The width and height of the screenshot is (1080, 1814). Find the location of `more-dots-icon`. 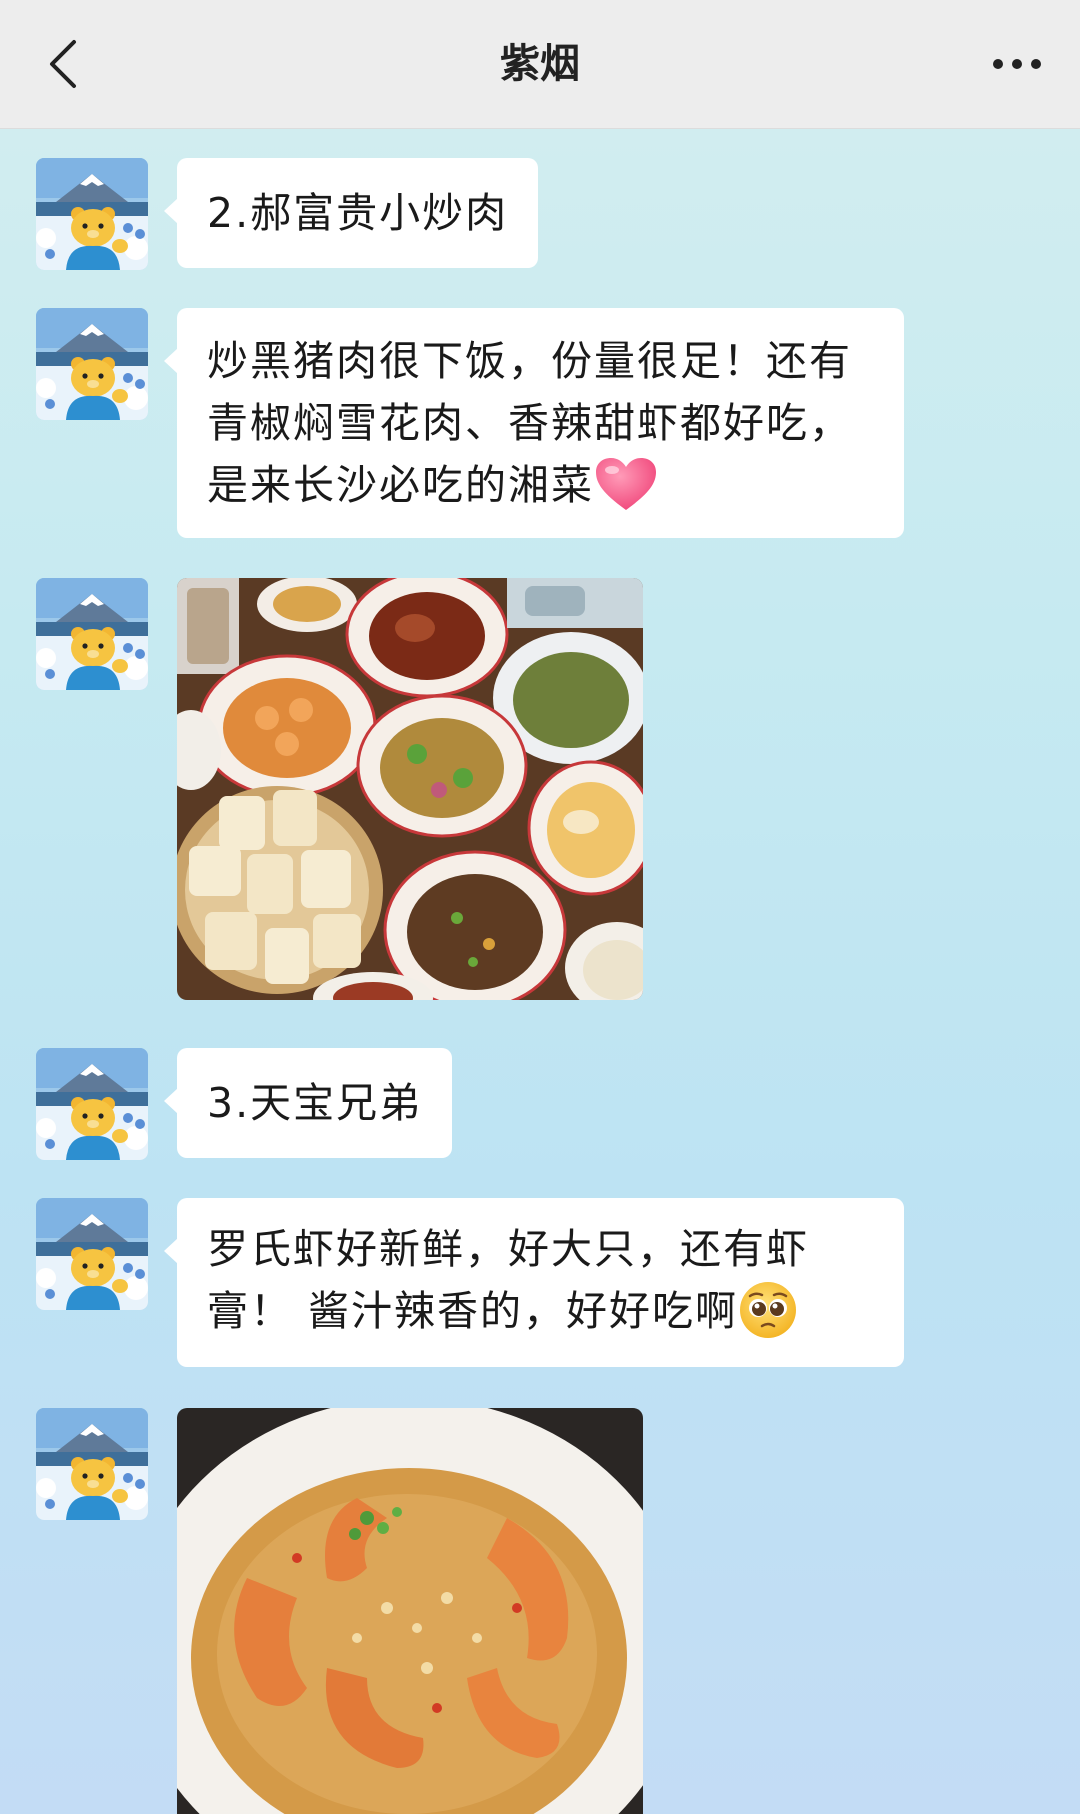

more-dots-icon is located at coordinates (1017, 64).